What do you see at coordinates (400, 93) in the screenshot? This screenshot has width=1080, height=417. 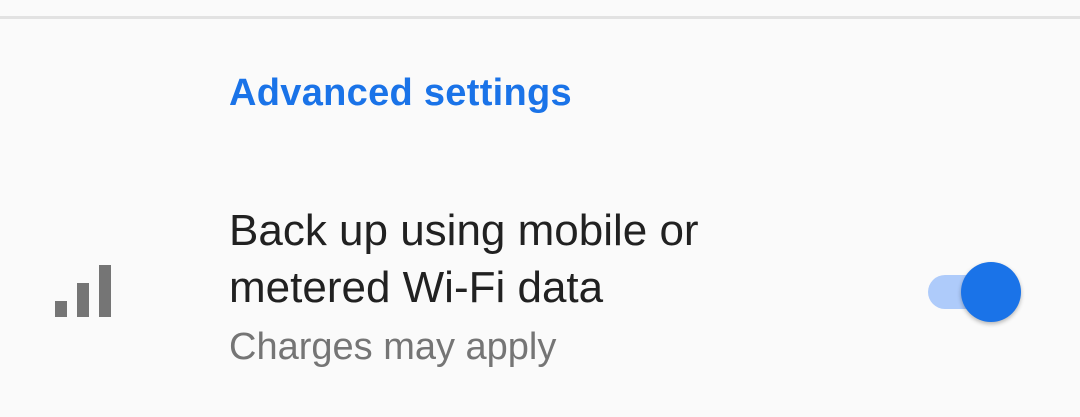 I see `section-header: Advanced settings` at bounding box center [400, 93].